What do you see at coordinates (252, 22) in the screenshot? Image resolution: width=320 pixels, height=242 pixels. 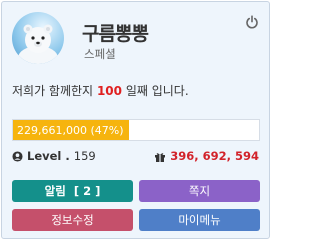 I see `power-icon` at bounding box center [252, 22].